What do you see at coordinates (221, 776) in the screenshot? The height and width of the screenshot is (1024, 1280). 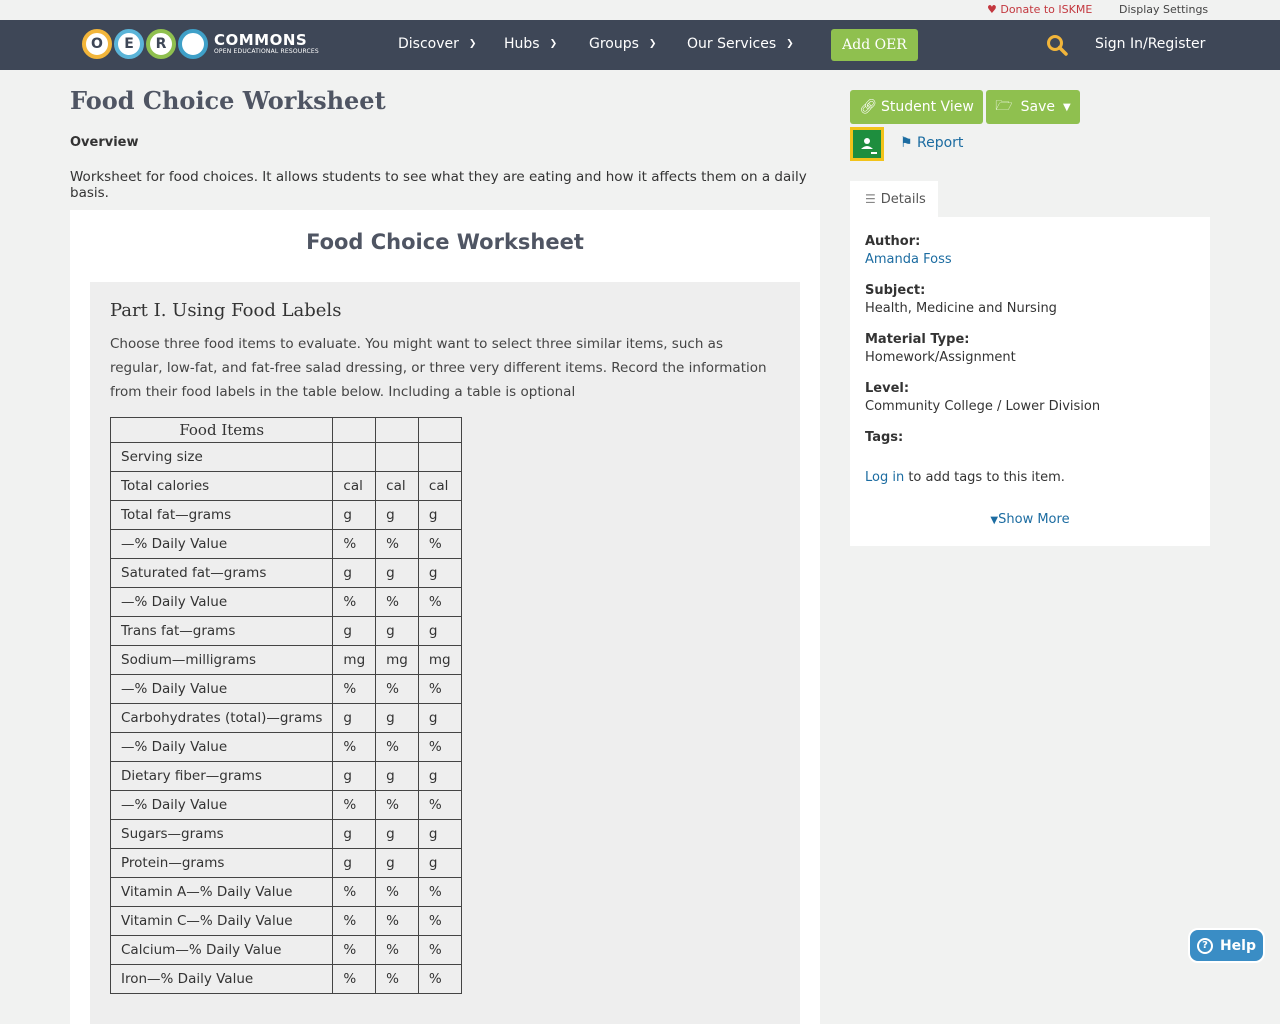 I see `nutrient-name: Dietary fiber—grams` at bounding box center [221, 776].